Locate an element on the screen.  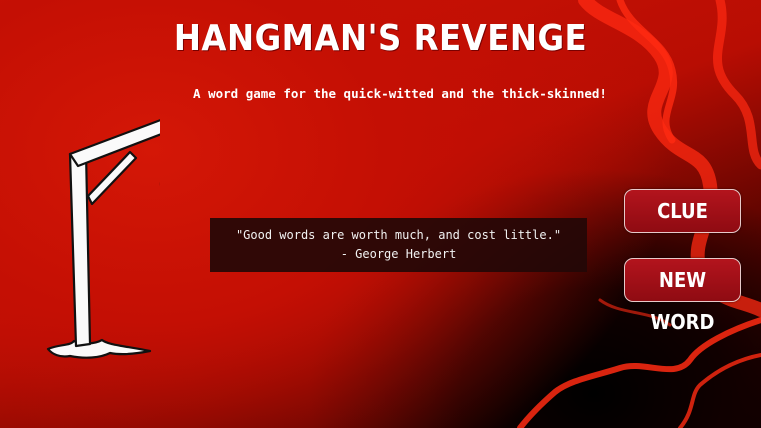
game-title: HANGMAN'S REVENGE is located at coordinates (380, 38).